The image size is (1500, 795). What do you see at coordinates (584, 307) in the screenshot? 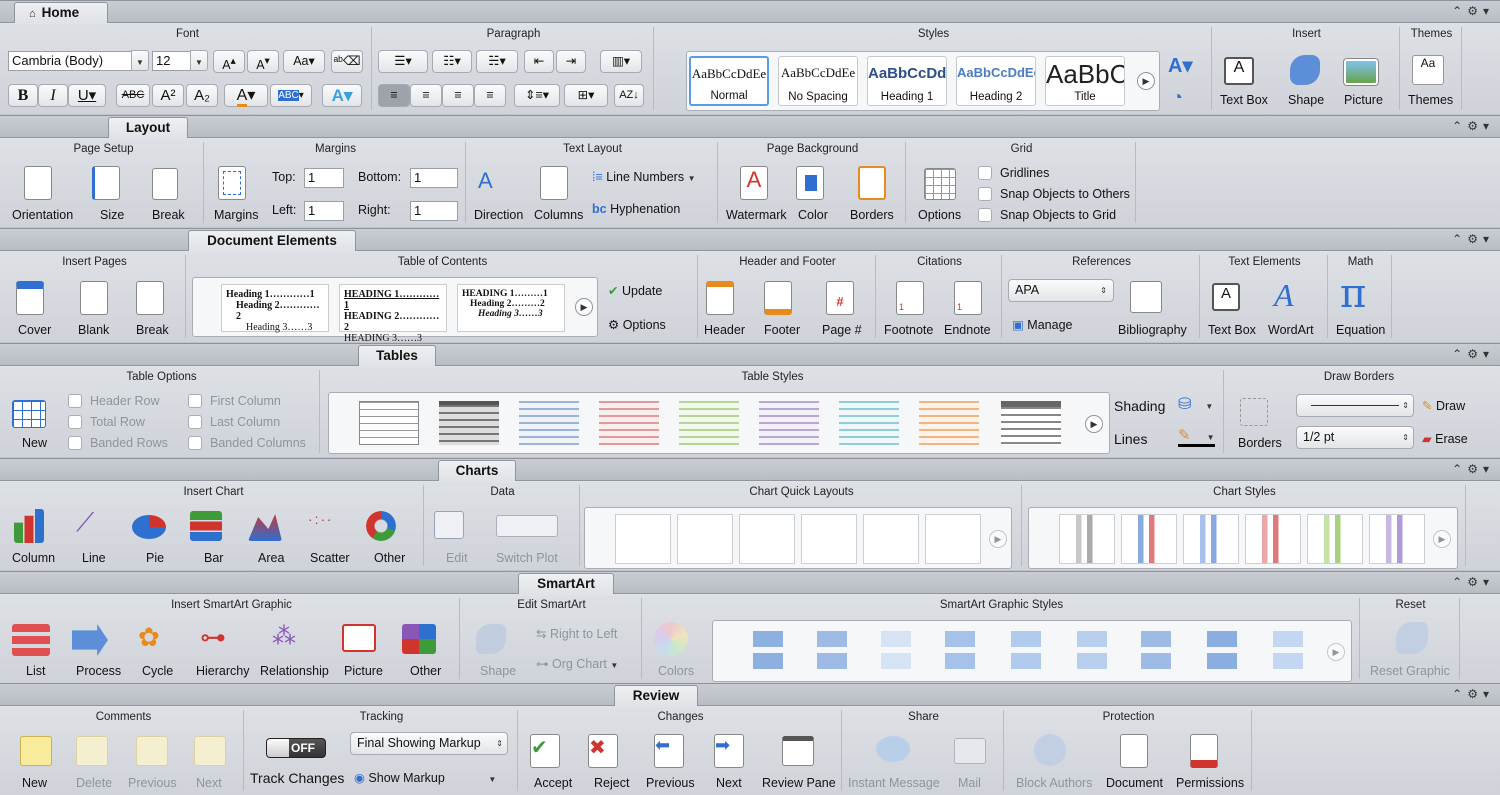
I see `toc-next-icon: ▶` at bounding box center [584, 307].